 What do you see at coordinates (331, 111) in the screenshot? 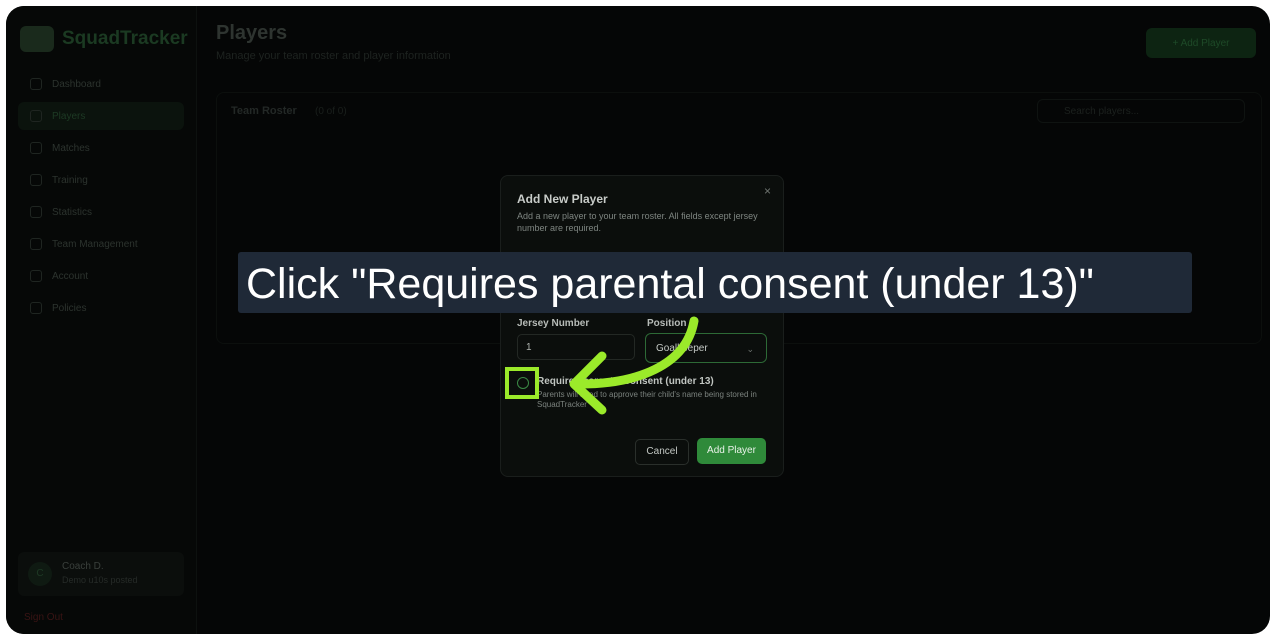
I see `roster-count: (0 of 0)` at bounding box center [331, 111].